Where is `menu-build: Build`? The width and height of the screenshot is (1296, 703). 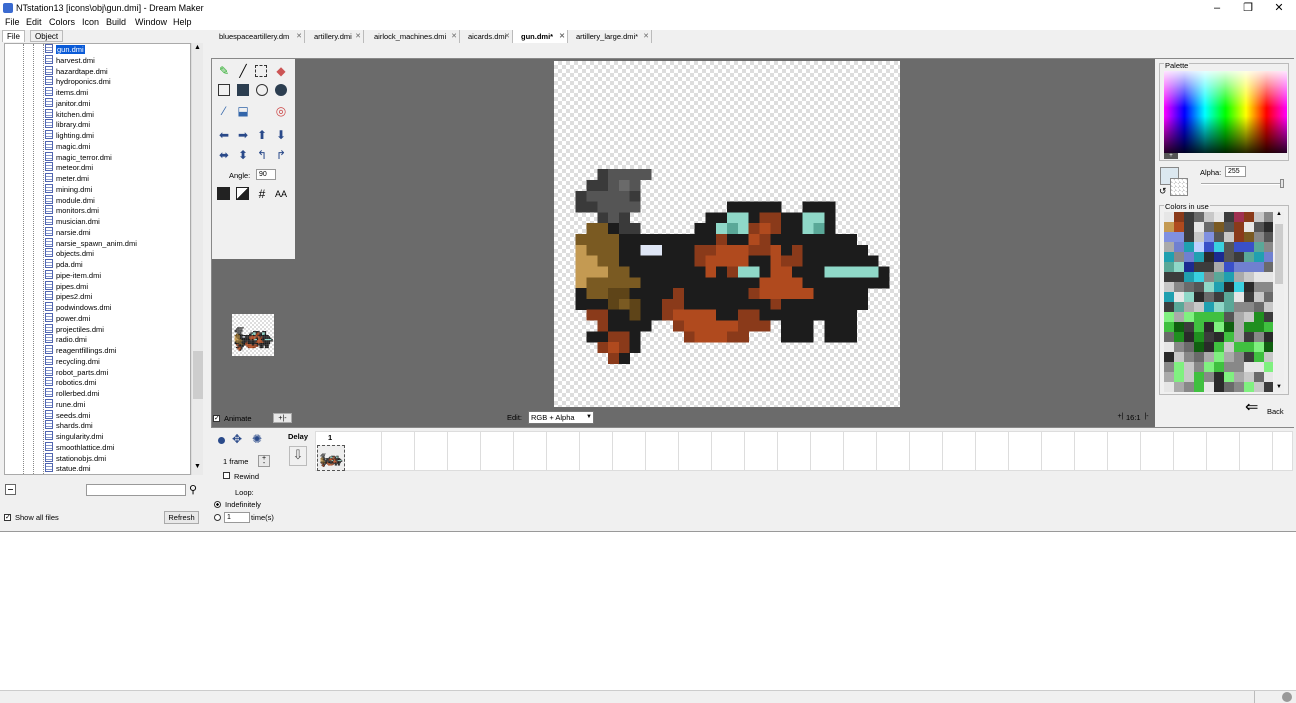 menu-build: Build is located at coordinates (116, 22).